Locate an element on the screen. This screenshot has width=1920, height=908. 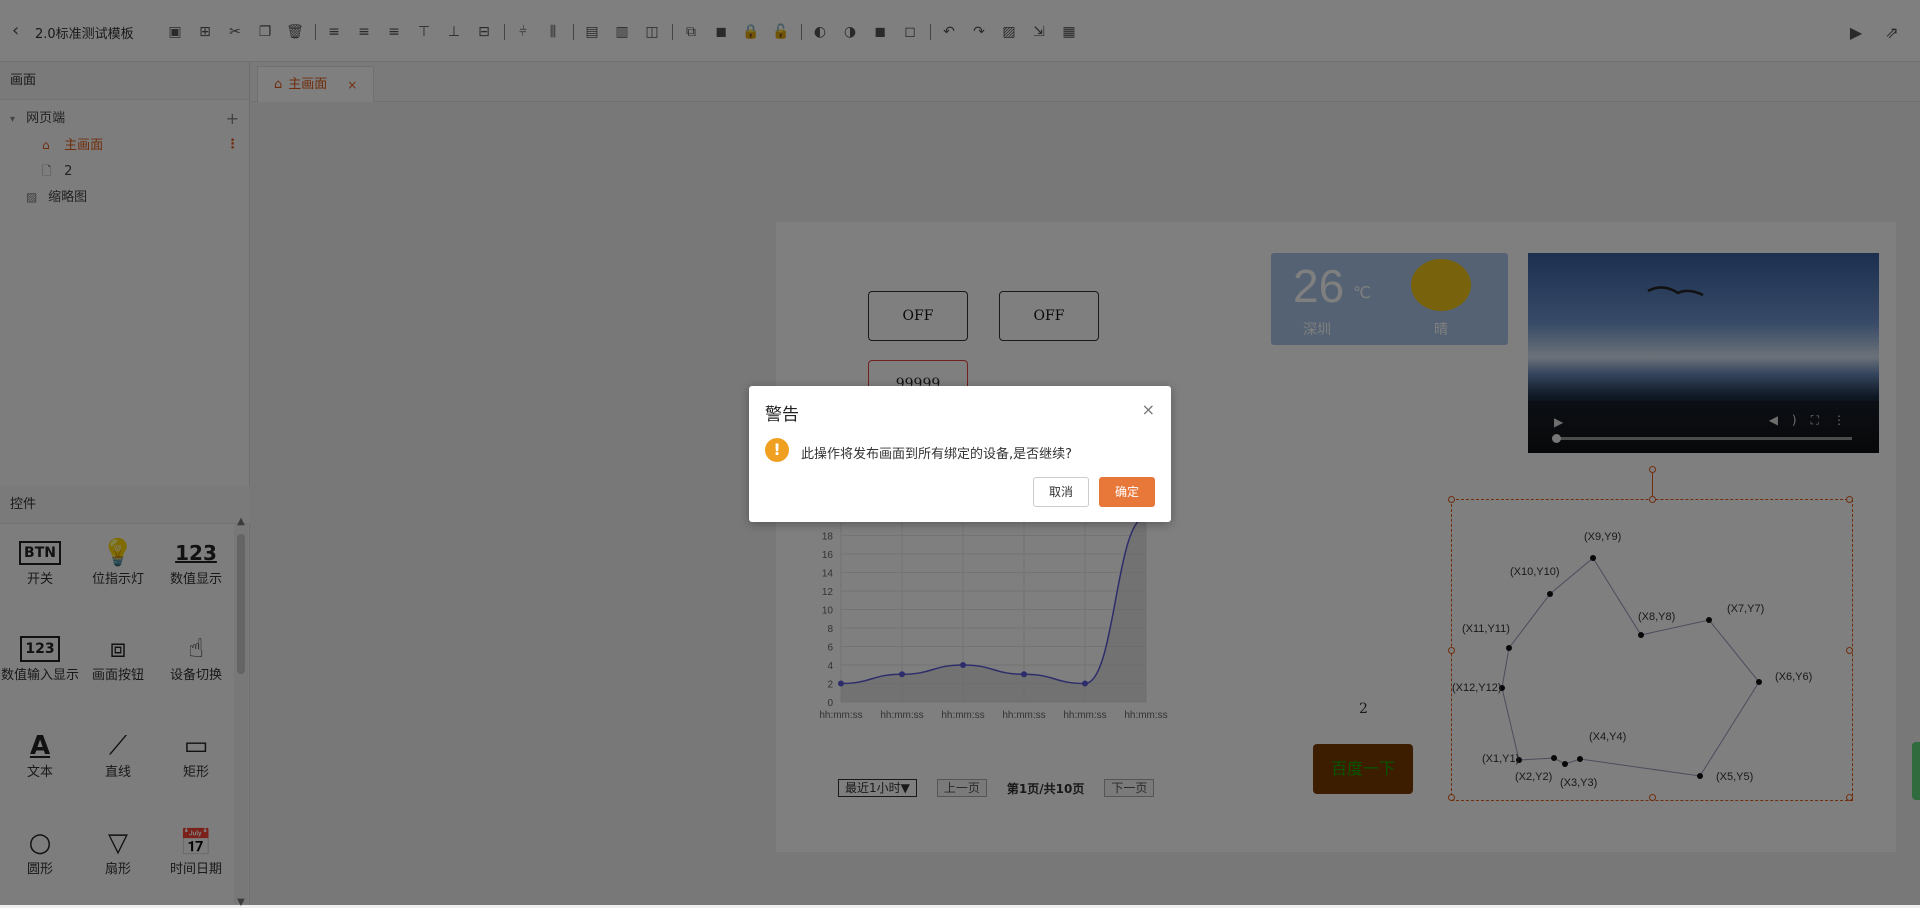
dialog-title: 警告 is located at coordinates (782, 415).